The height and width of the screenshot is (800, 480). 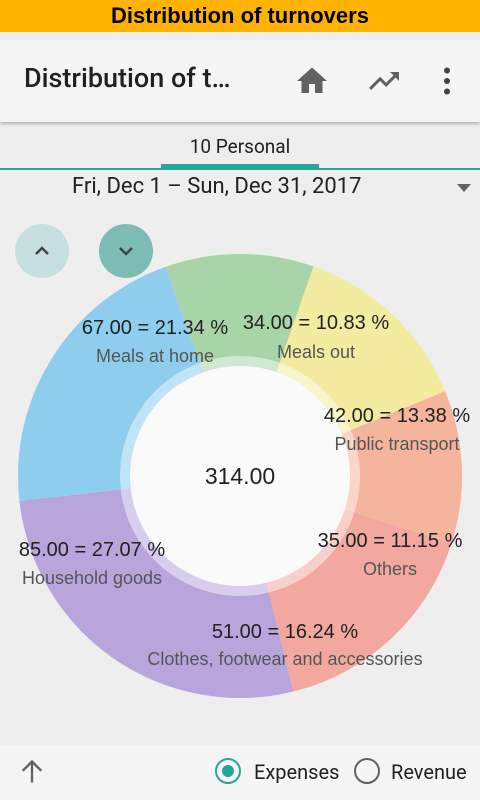 I want to click on tab-10-personal: 10 Personal, so click(x=240, y=145).